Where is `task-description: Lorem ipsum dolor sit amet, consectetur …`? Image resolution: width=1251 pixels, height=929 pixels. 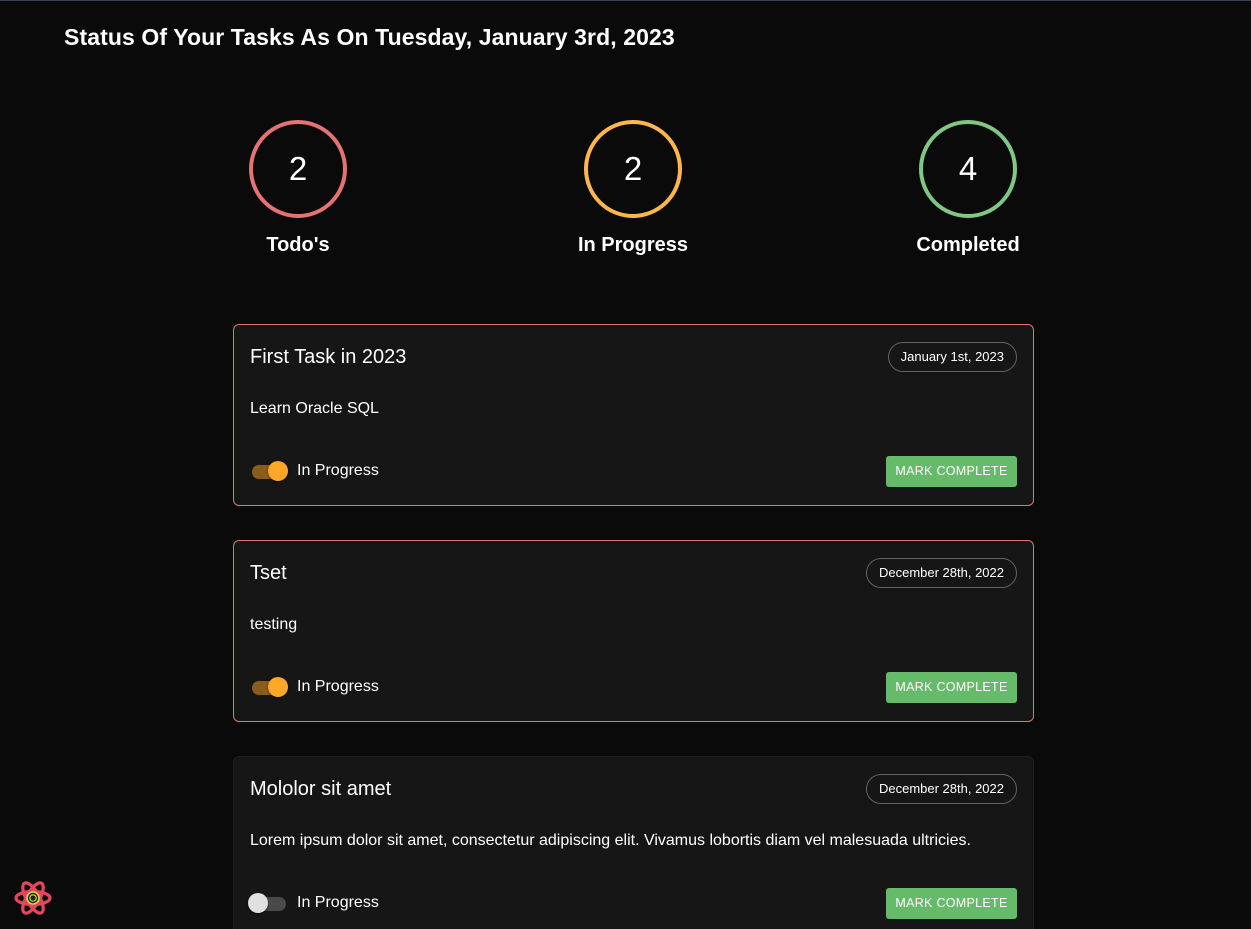
task-description: Lorem ipsum dolor sit amet, consectetur … is located at coordinates (610, 840).